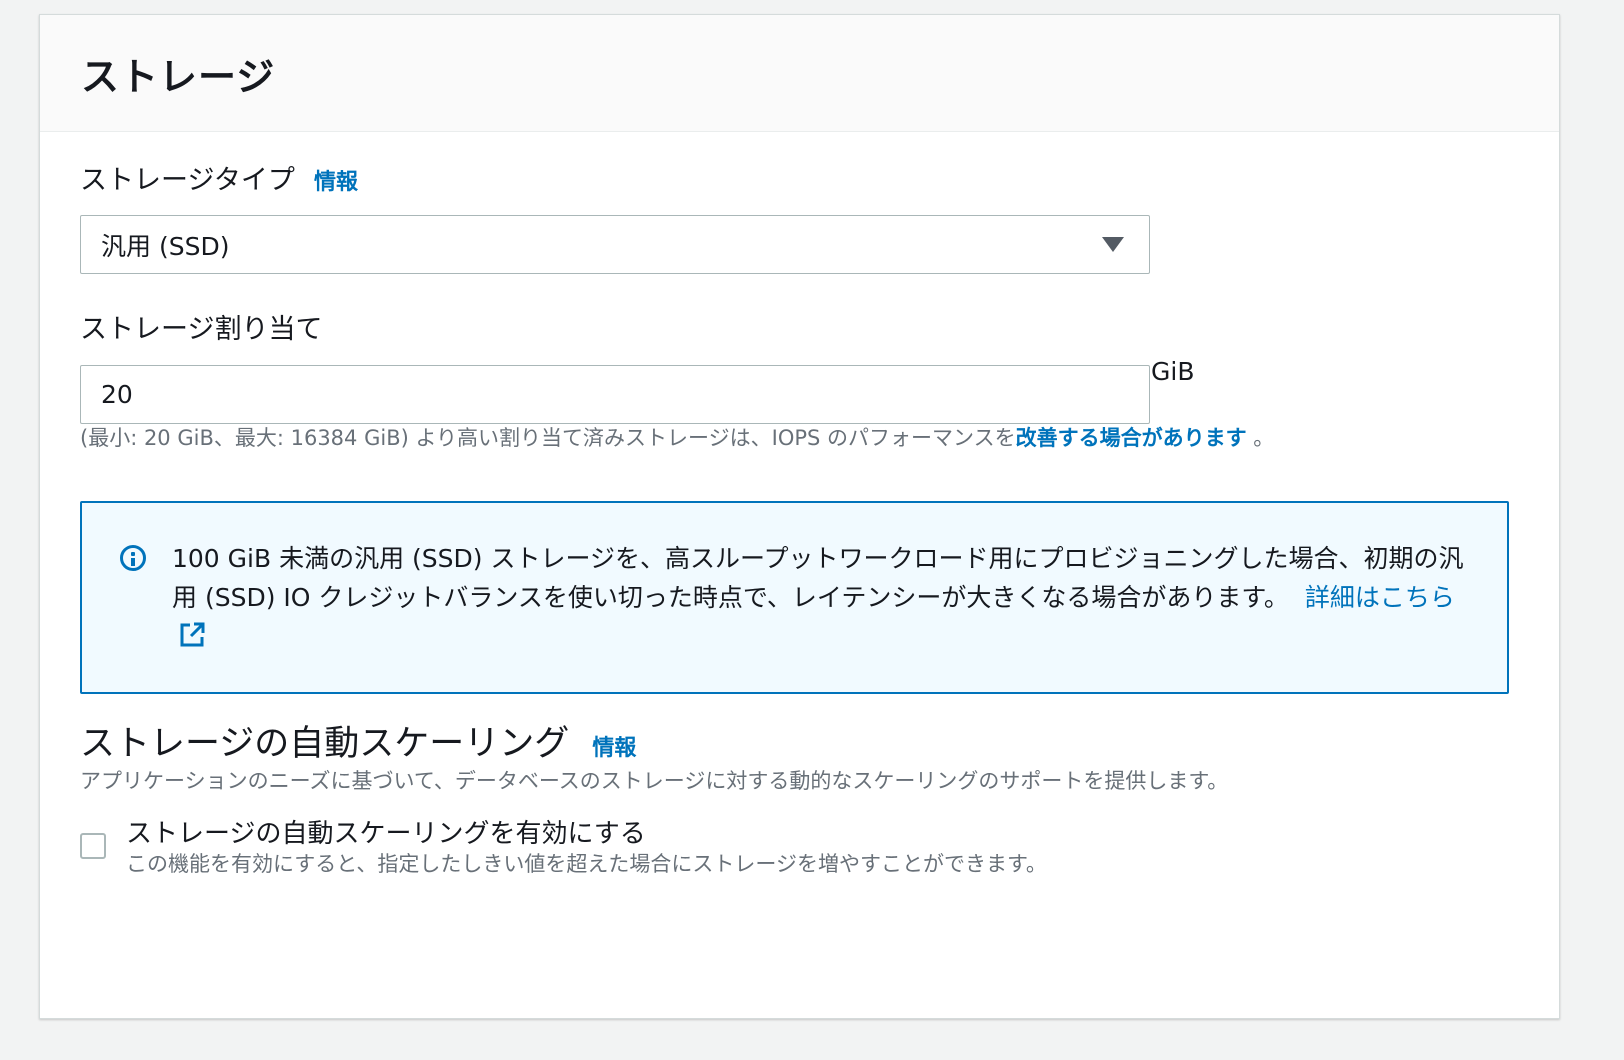 The image size is (1624, 1060). Describe the element at coordinates (1173, 371) in the screenshot. I see `storage-unit-label: GiB` at that location.